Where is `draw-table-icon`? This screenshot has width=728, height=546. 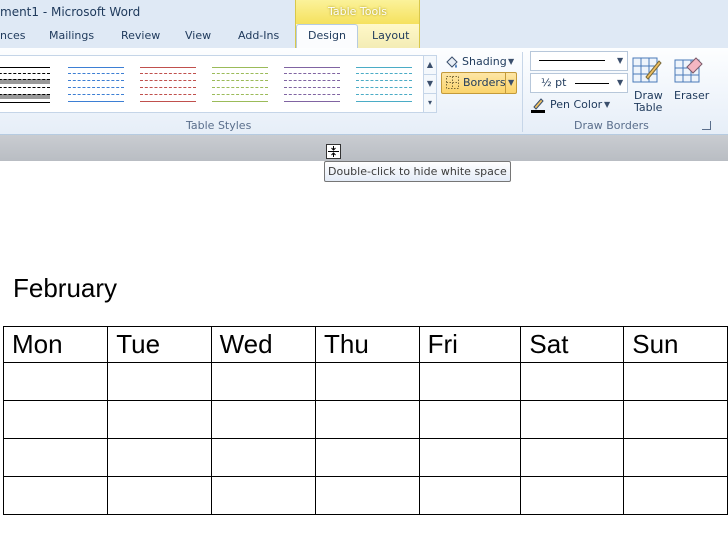
draw-table-icon is located at coordinates (647, 70).